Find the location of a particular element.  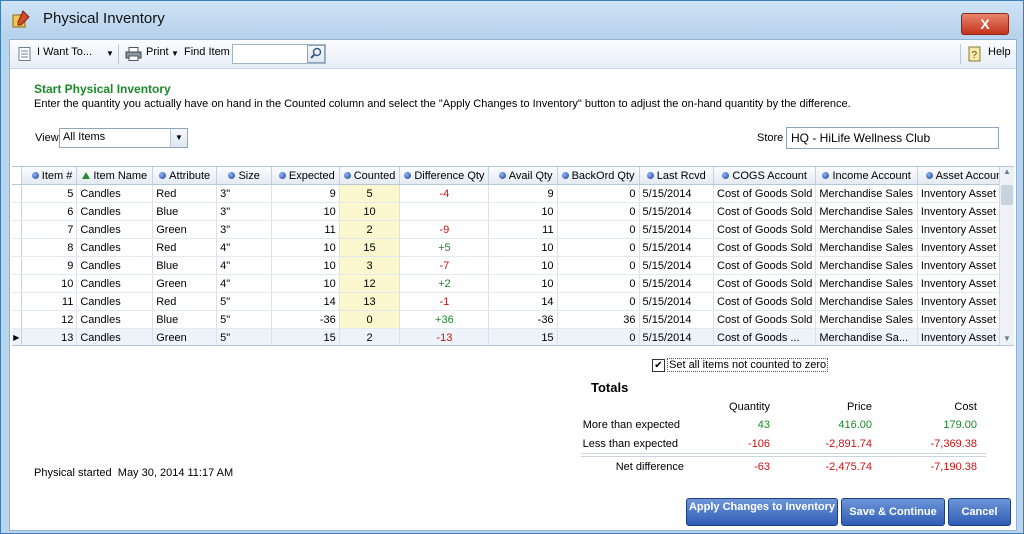

save-continue-button: Save & Continue is located at coordinates (893, 512).